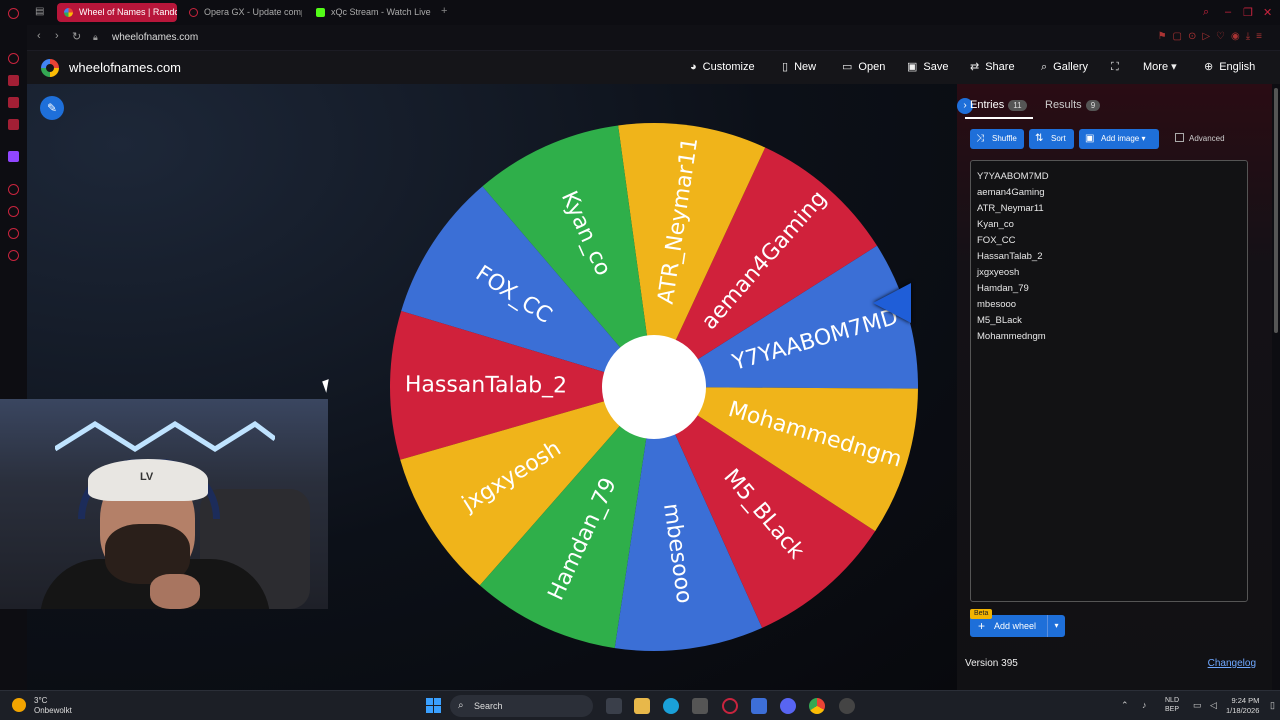 This screenshot has height=720, width=1280. I want to click on volume-icon: ◁, so click(1213, 705).